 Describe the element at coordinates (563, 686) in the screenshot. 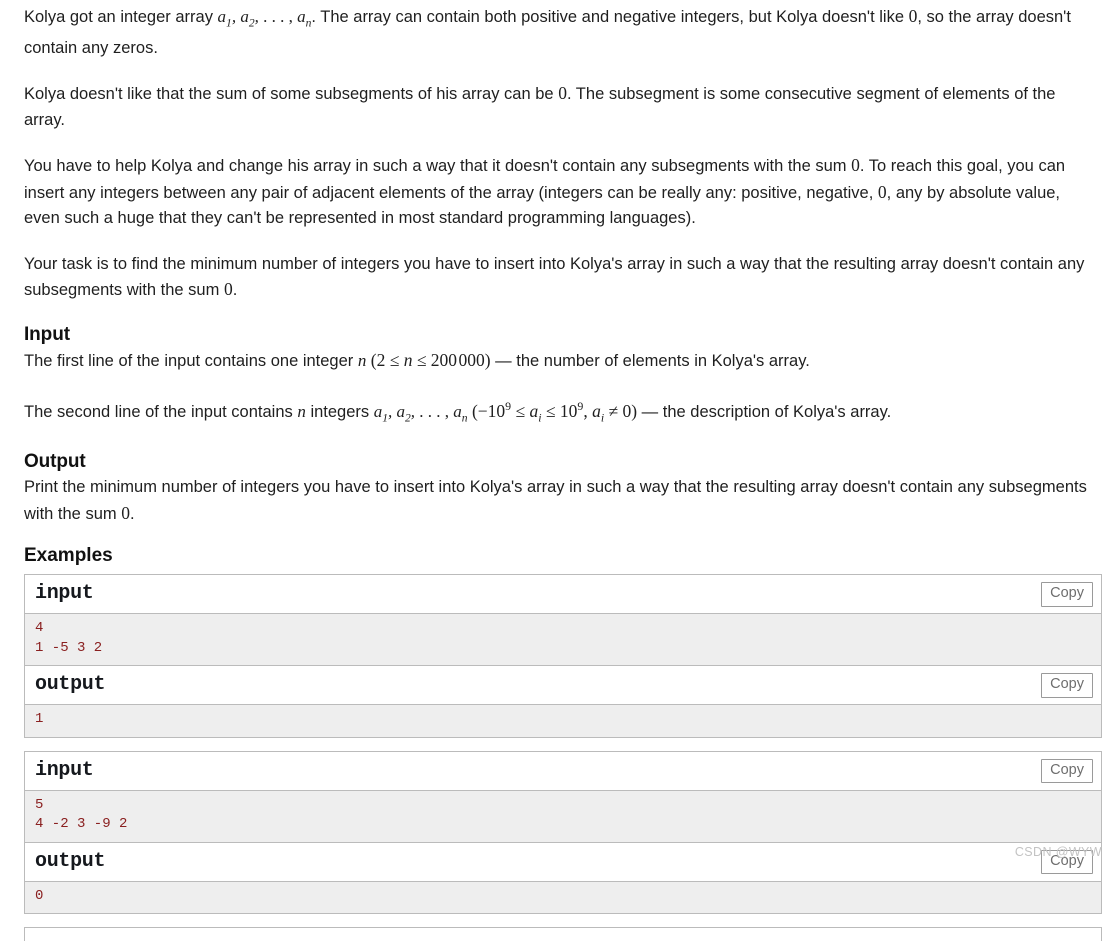

I see `sample-1-output-title: output Copy` at that location.